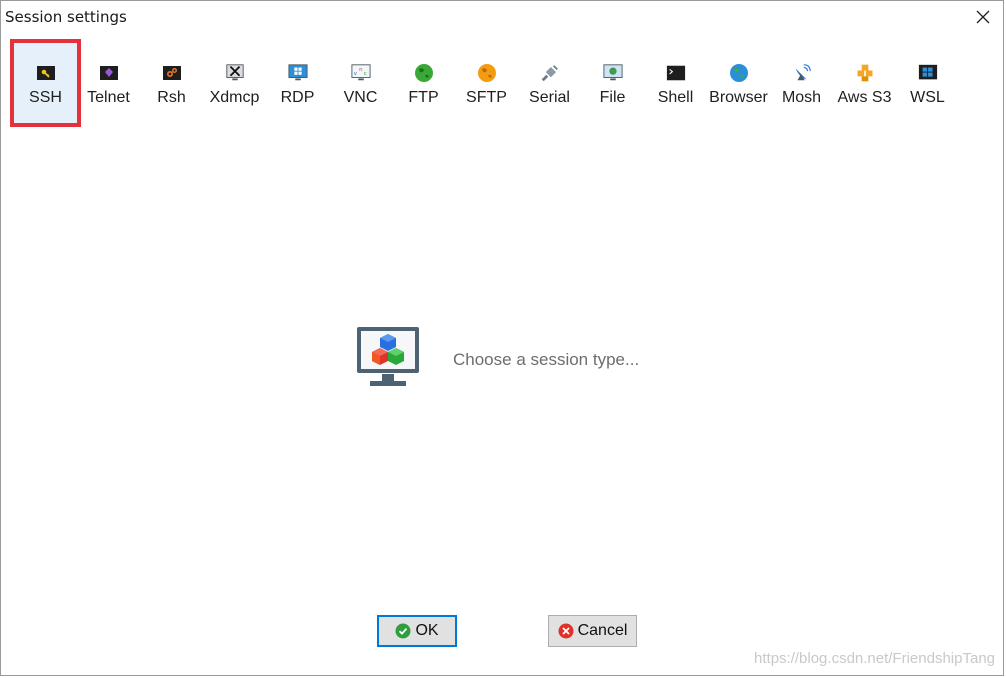  I want to click on session-type-telnet: Telnet, so click(108, 83).